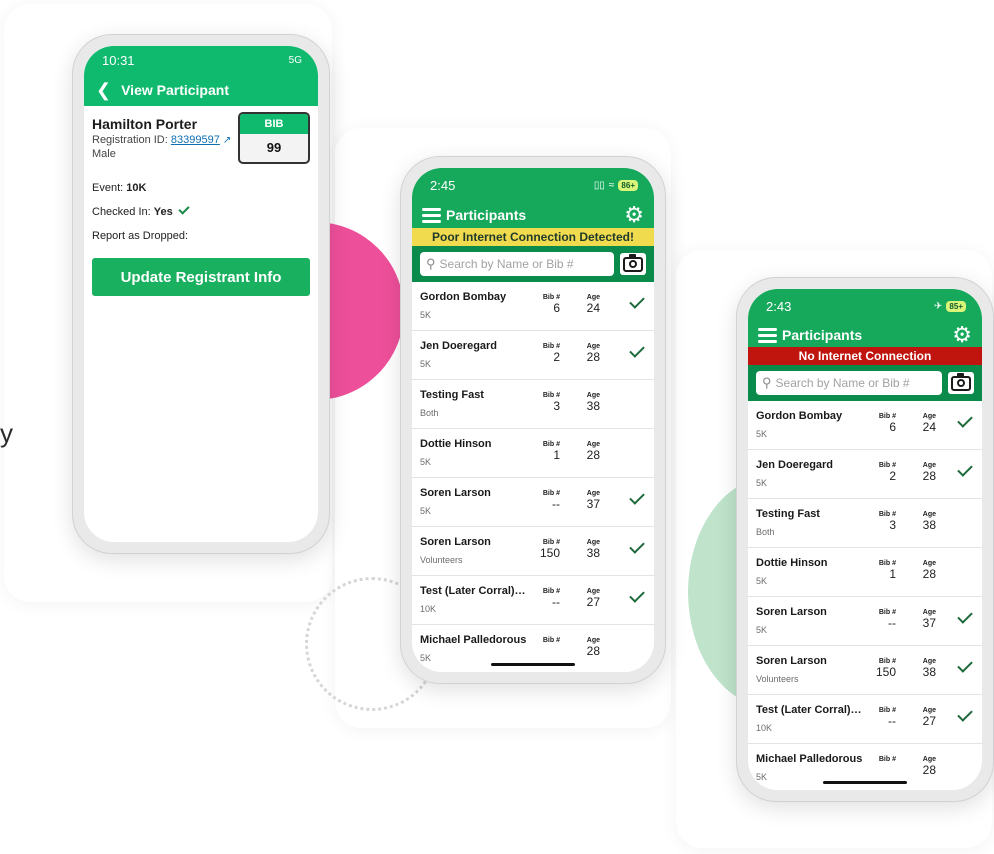 This screenshot has height=854, width=994. What do you see at coordinates (777, 679) in the screenshot?
I see `participant-event: Volunteers` at bounding box center [777, 679].